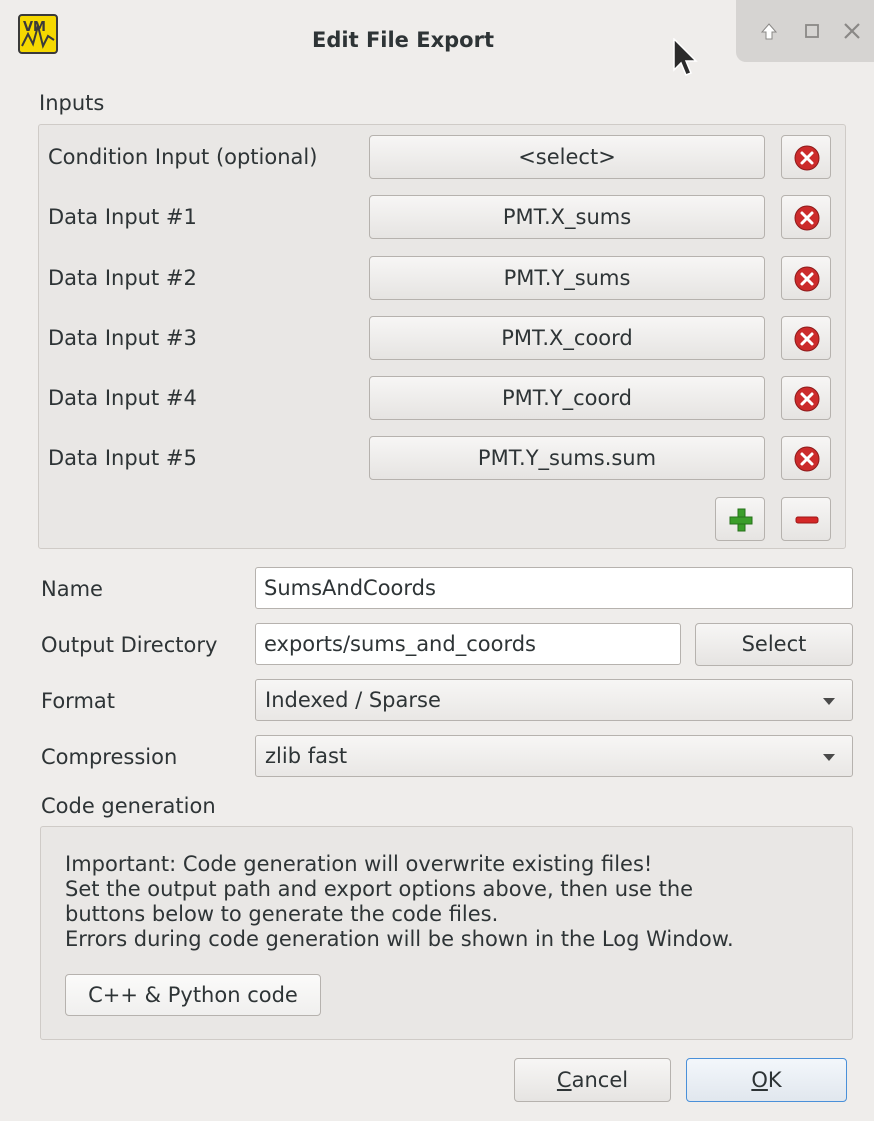  I want to click on name-label: Name, so click(72, 589).